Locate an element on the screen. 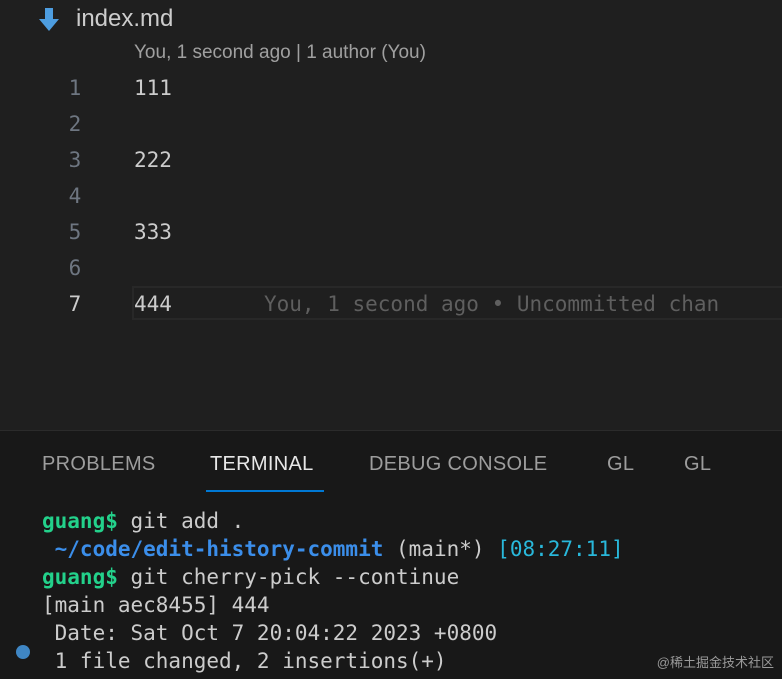 The height and width of the screenshot is (679, 782). panel-tab-bar: PROBLEMS TERMINAL DEBUG CONSOLE GL GL is located at coordinates (391, 463).